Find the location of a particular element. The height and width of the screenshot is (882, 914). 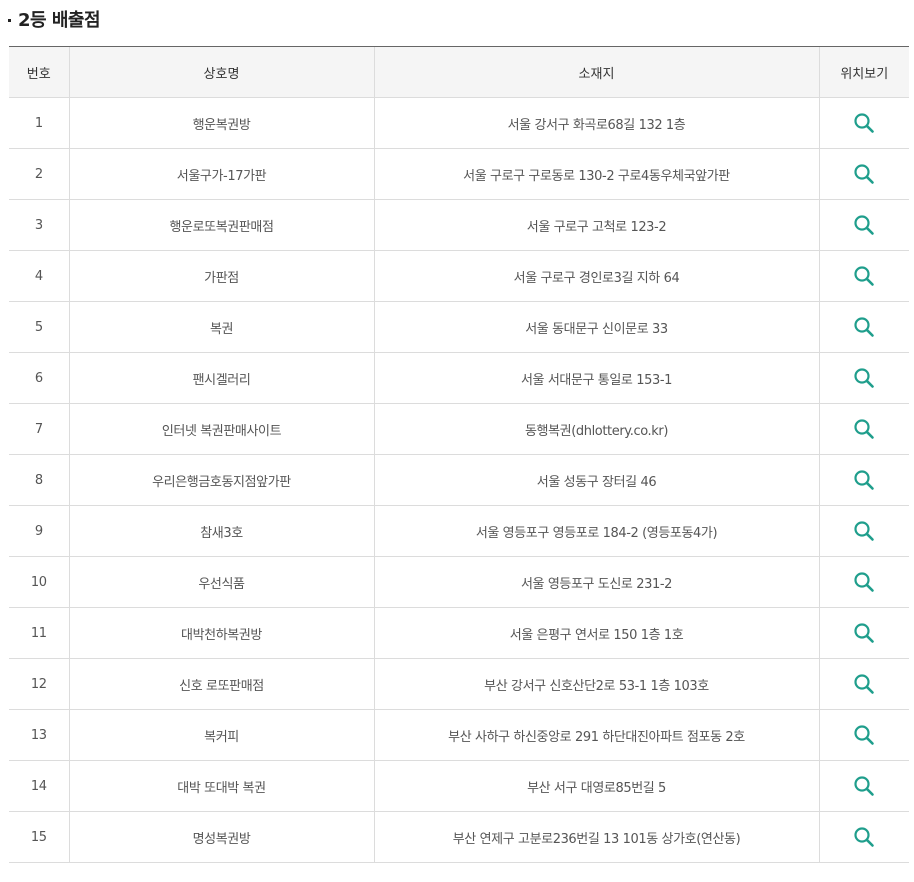

store-name: 참새3호 is located at coordinates (221, 531).